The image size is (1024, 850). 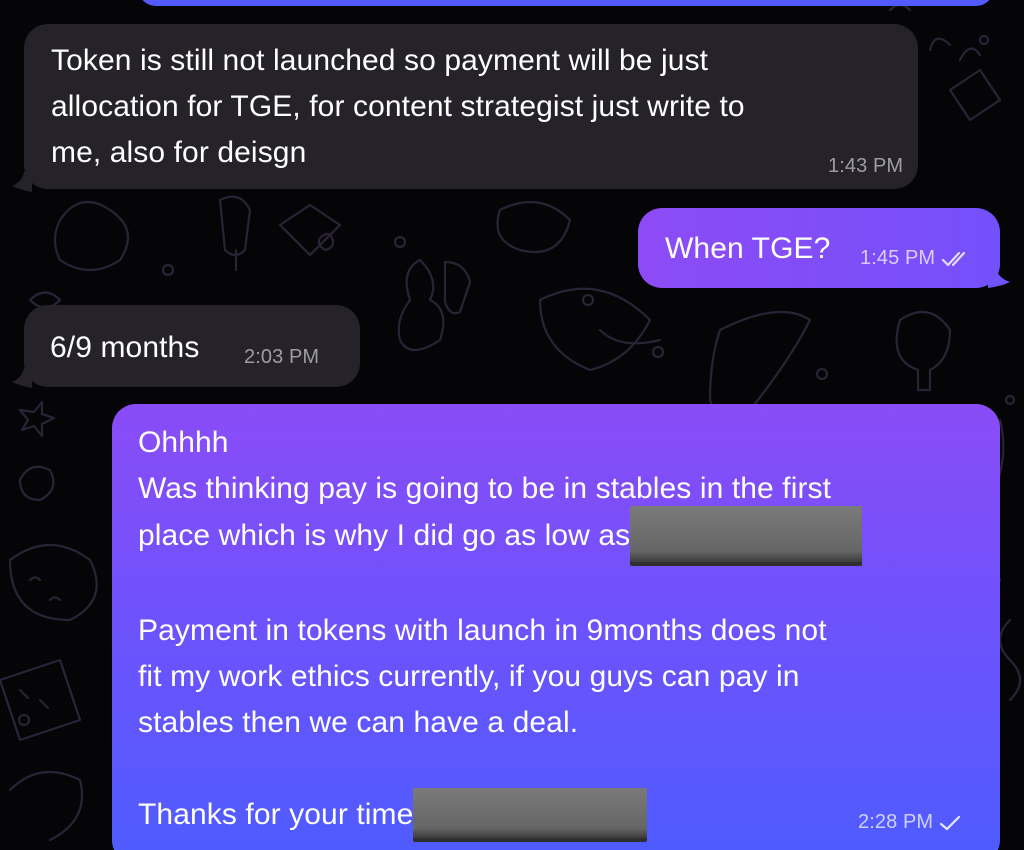 What do you see at coordinates (950, 822) in the screenshot?
I see `single-check-sent-icon` at bounding box center [950, 822].